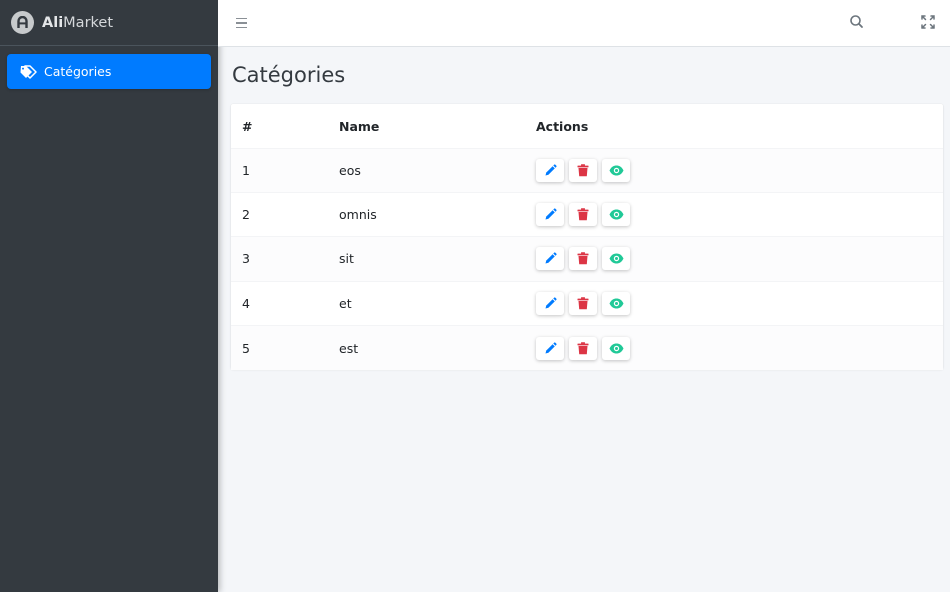  I want to click on column-header-id: #, so click(247, 127).